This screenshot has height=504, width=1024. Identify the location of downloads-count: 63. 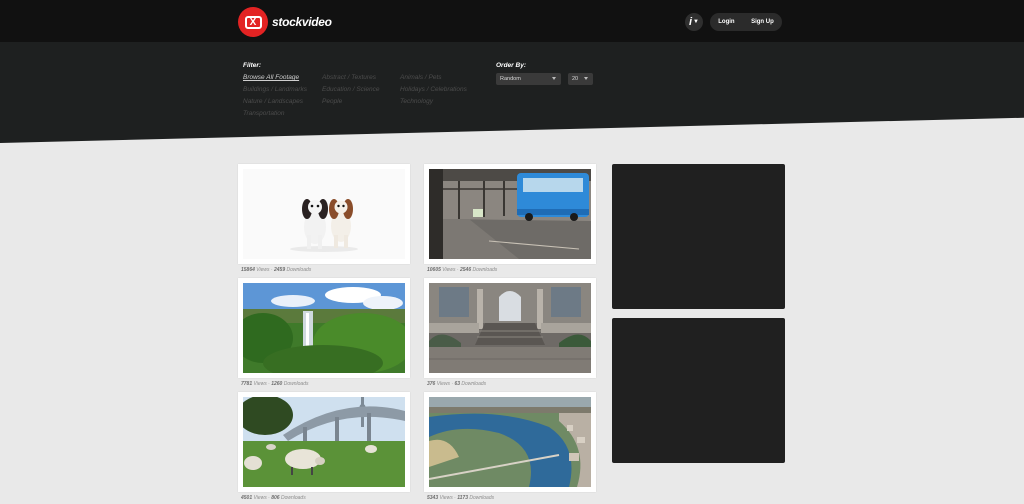
(457, 384).